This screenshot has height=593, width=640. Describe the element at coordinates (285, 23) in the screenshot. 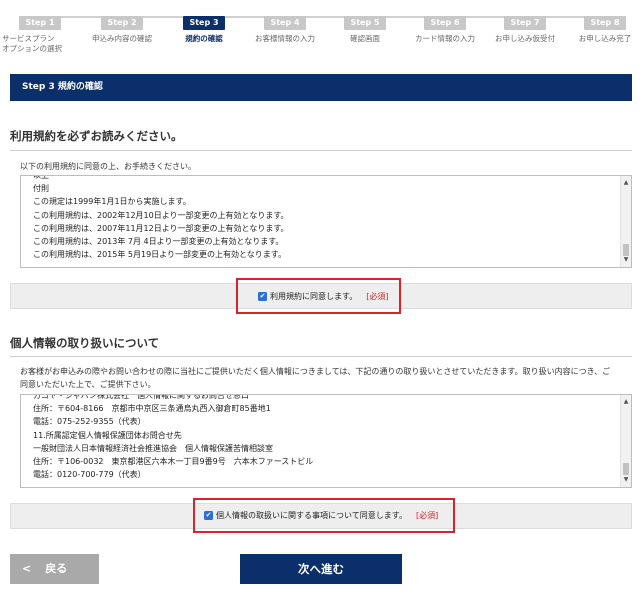

I see `step-badge: Step 4` at that location.